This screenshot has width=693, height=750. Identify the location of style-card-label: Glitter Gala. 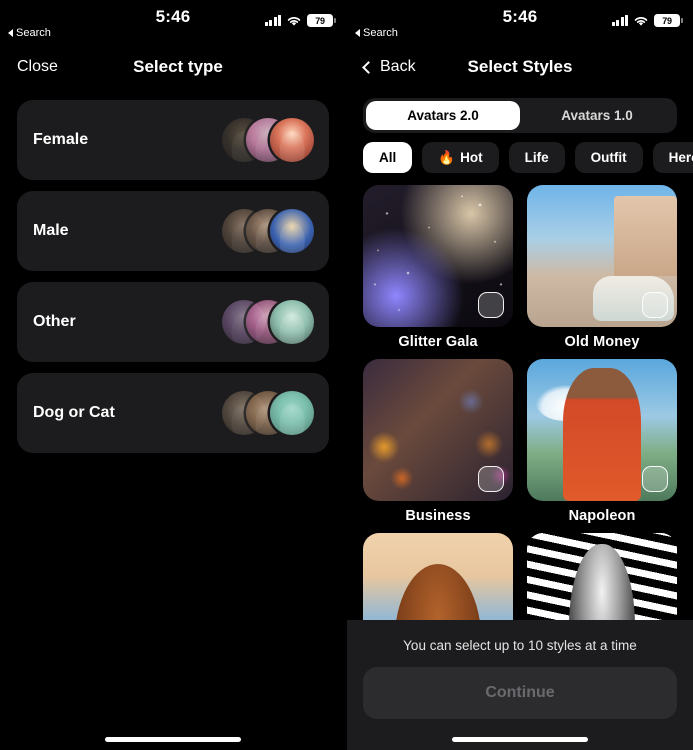
(438, 342).